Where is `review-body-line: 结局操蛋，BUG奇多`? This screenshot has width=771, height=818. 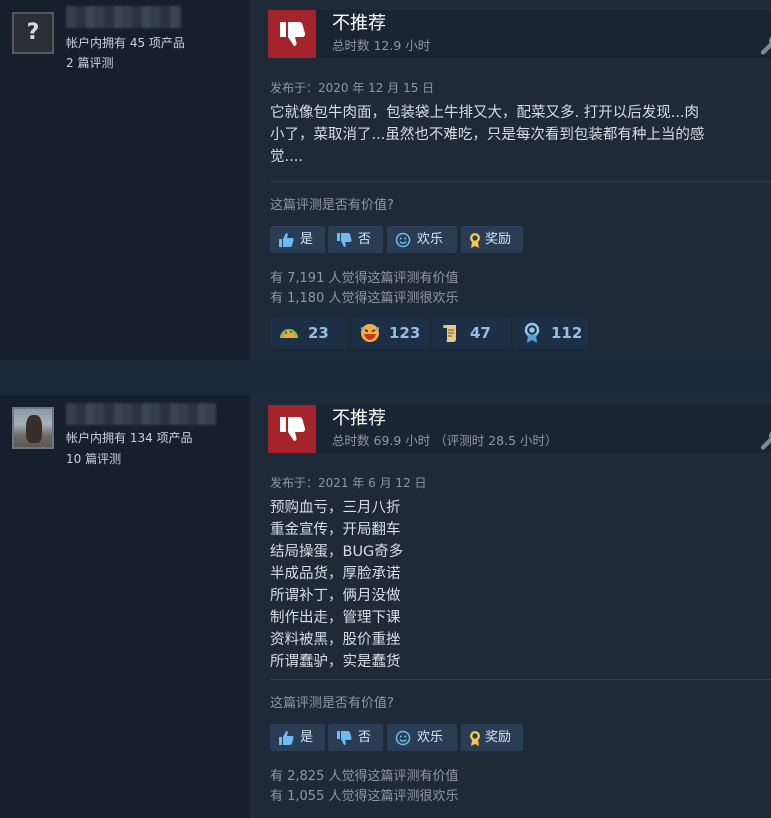 review-body-line: 结局操蛋，BUG奇多 is located at coordinates (337, 552).